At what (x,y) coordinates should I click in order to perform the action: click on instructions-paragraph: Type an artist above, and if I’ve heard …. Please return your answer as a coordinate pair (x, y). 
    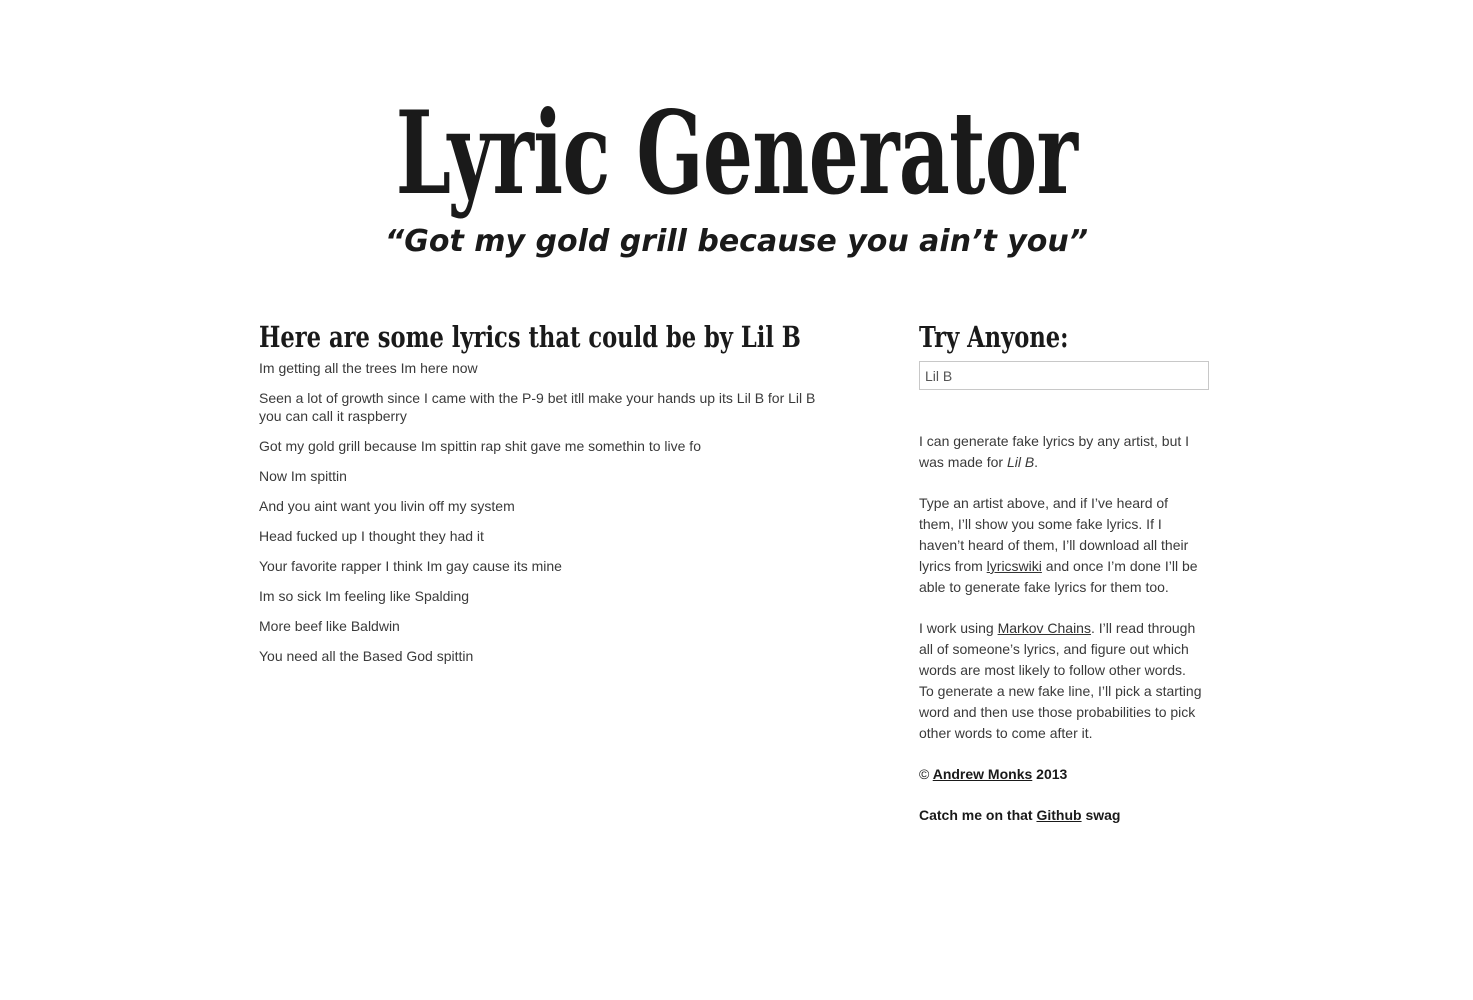
    Looking at the image, I should click on (1061, 545).